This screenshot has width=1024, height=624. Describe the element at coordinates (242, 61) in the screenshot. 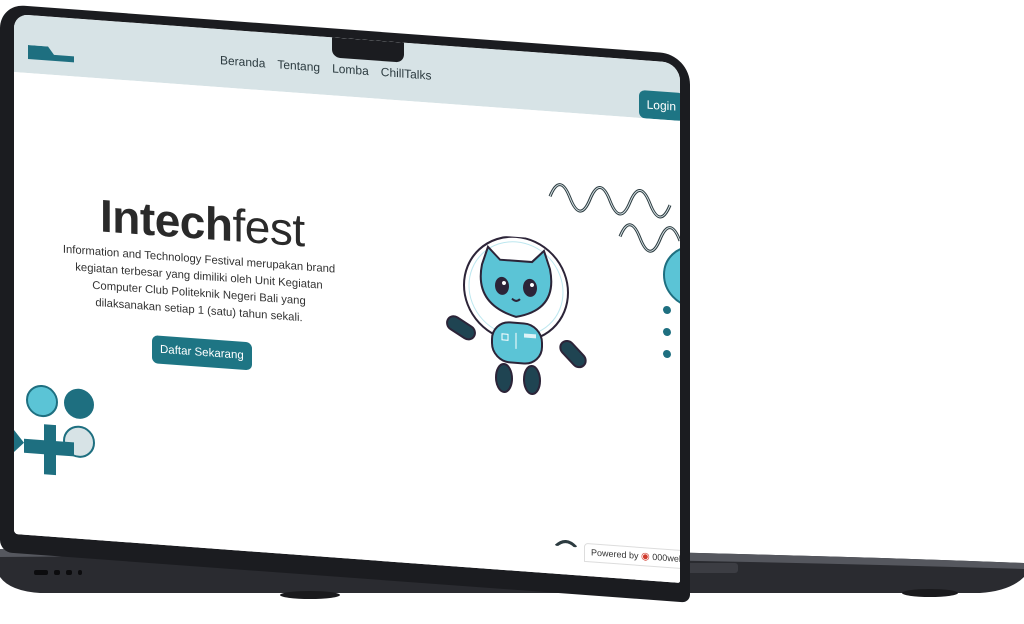

I see `nav-link-beranda: Beranda` at that location.